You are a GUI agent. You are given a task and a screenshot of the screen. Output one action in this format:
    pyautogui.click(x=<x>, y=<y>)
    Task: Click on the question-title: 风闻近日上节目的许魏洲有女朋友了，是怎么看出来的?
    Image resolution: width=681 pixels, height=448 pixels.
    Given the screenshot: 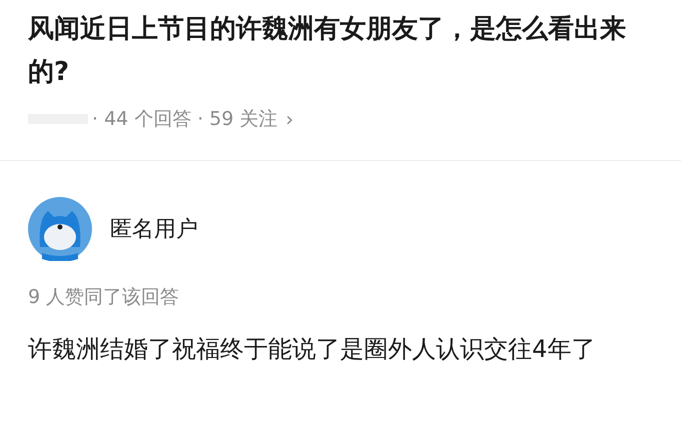 What is the action you would take?
    pyautogui.click(x=327, y=51)
    